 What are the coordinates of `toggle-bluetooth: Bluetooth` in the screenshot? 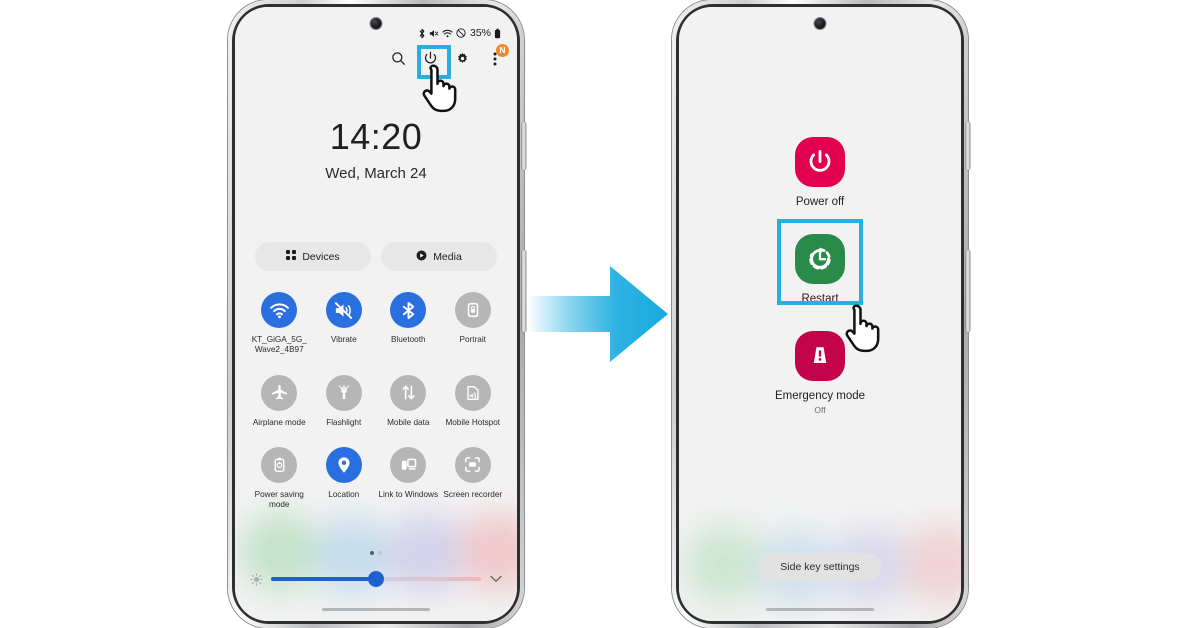 It's located at (408, 324).